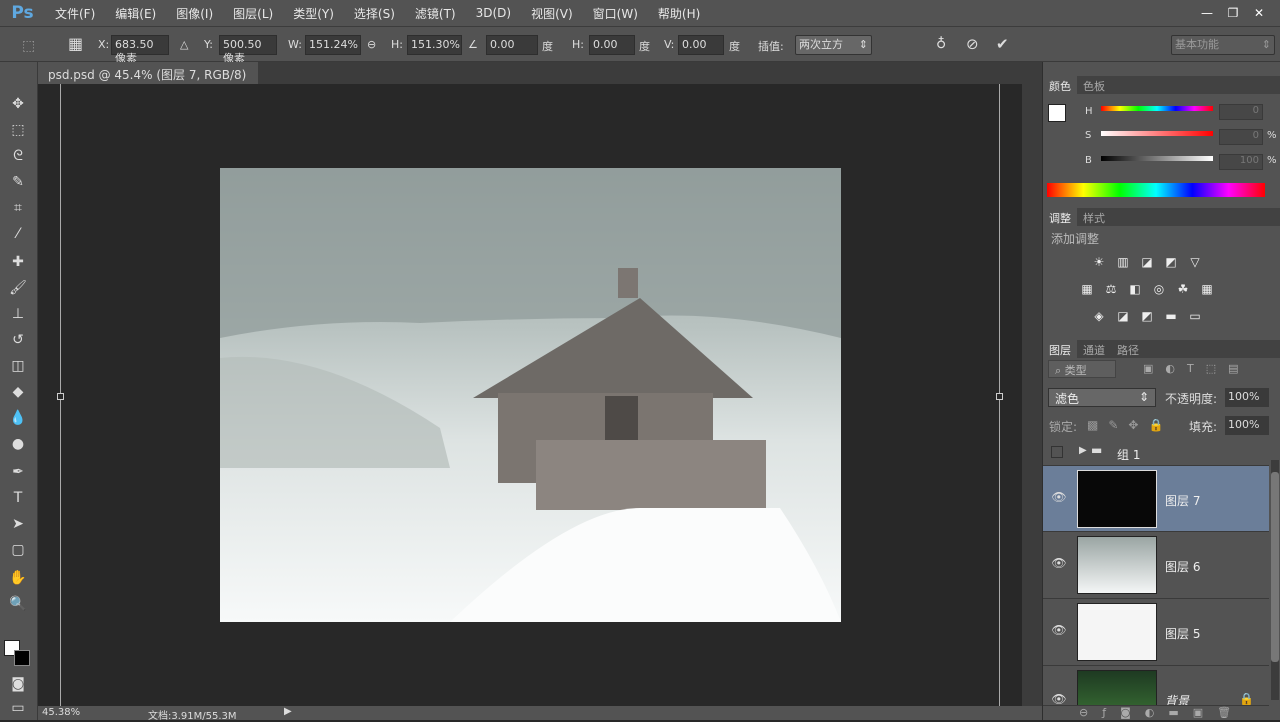 The height and width of the screenshot is (722, 1280). I want to click on history-brush-icon: ↺, so click(18, 340).